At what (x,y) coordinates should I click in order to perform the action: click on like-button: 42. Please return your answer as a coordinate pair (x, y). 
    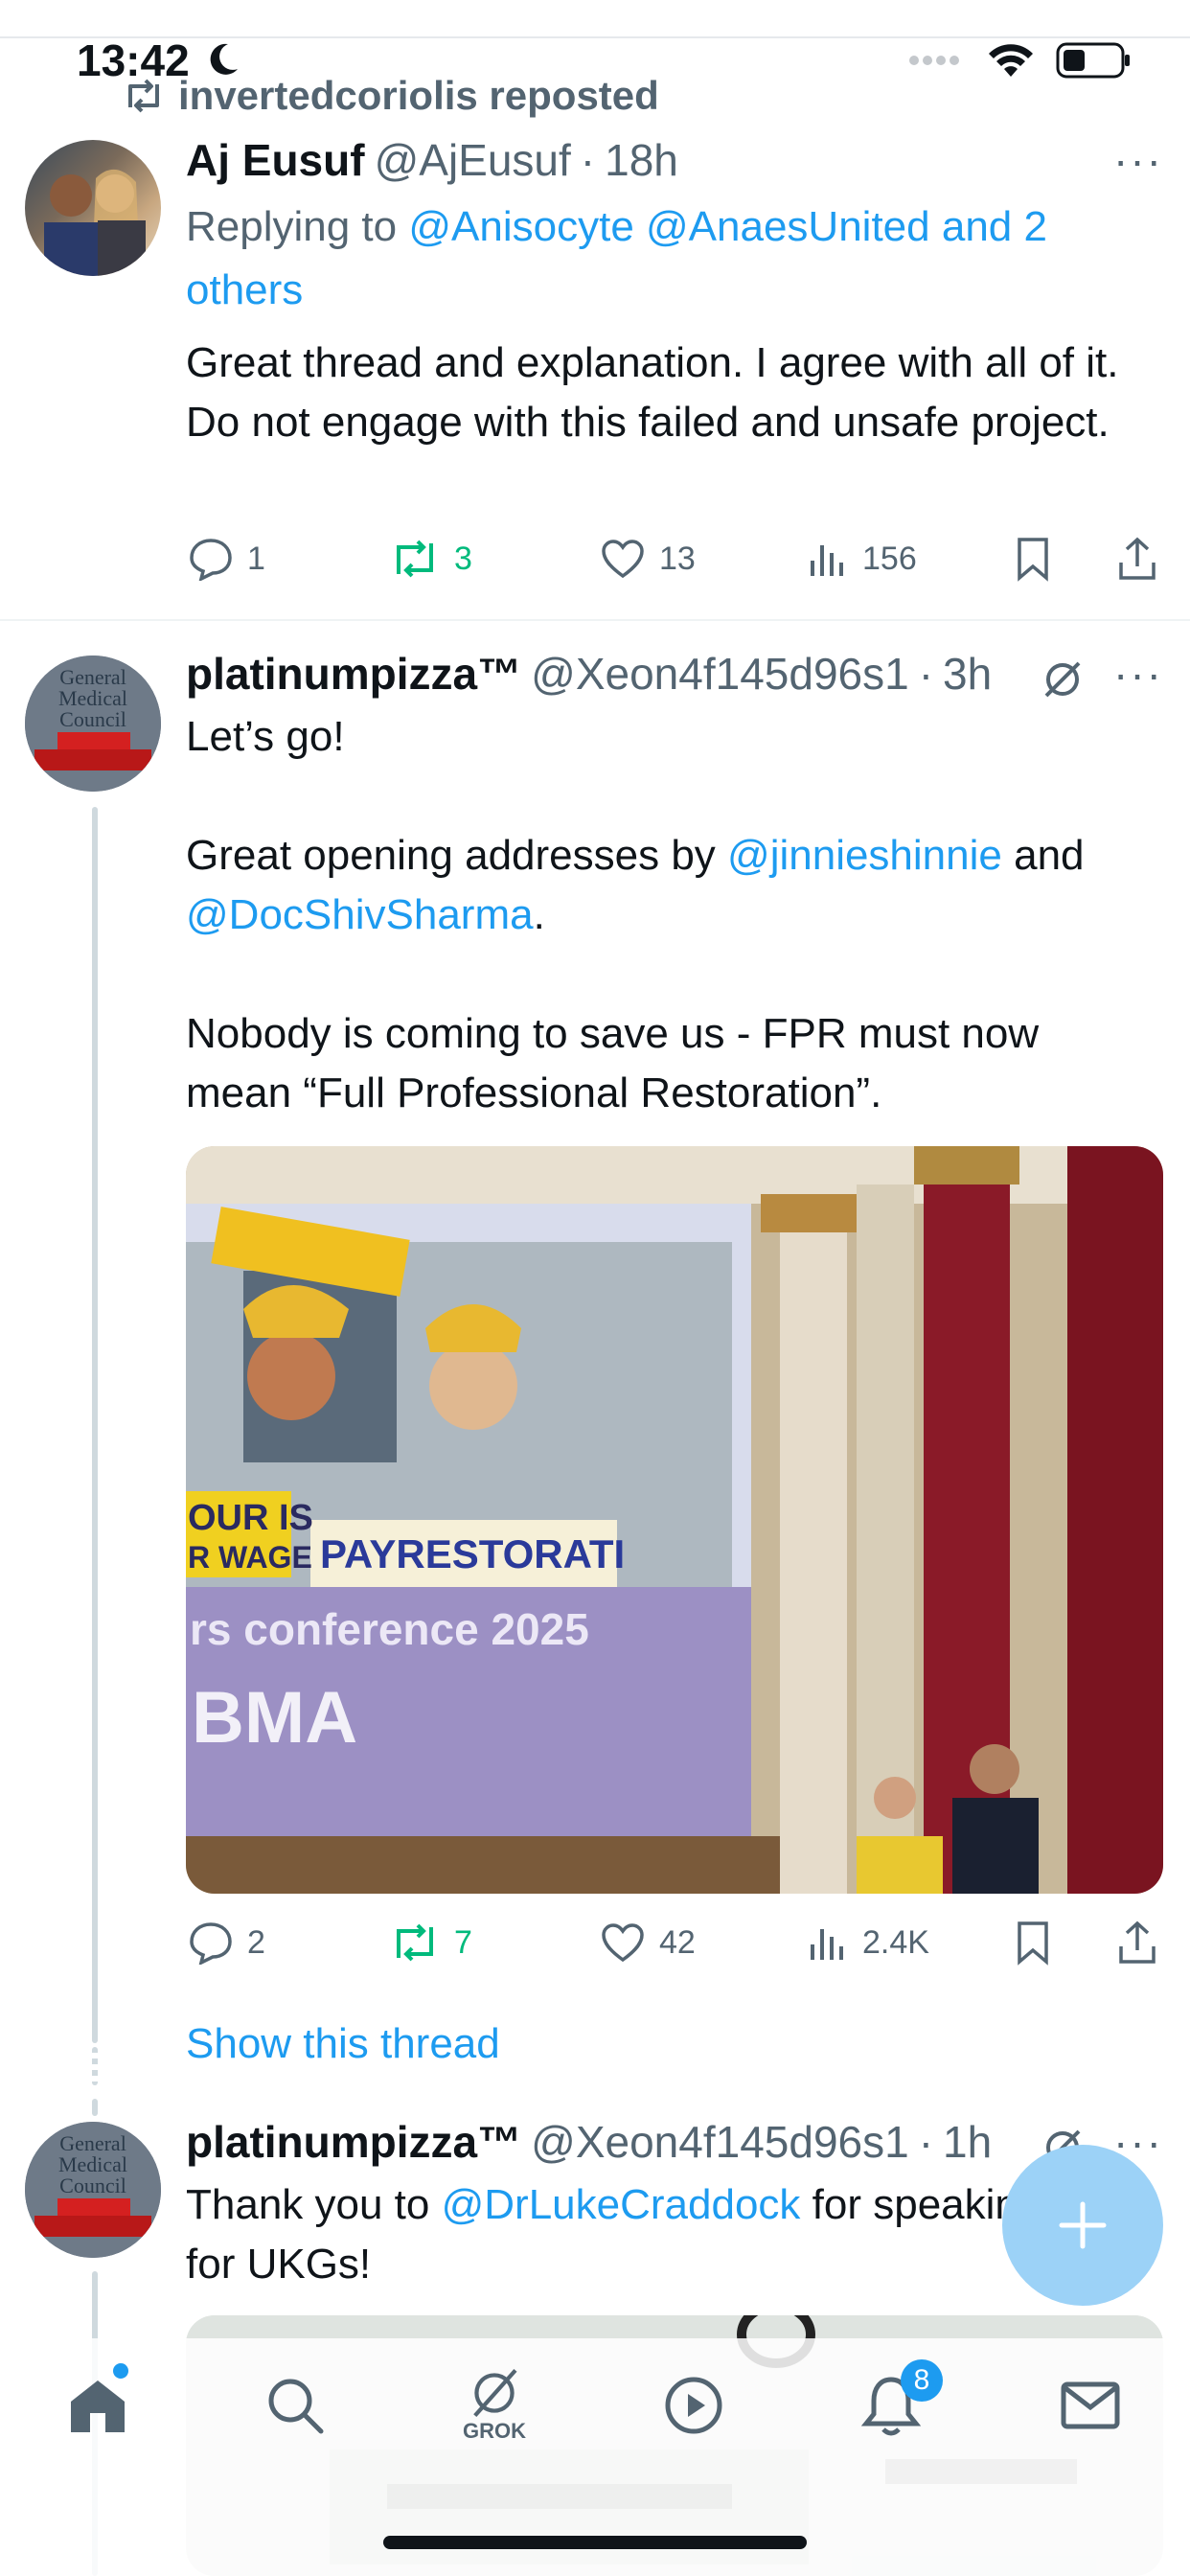
    Looking at the image, I should click on (648, 1942).